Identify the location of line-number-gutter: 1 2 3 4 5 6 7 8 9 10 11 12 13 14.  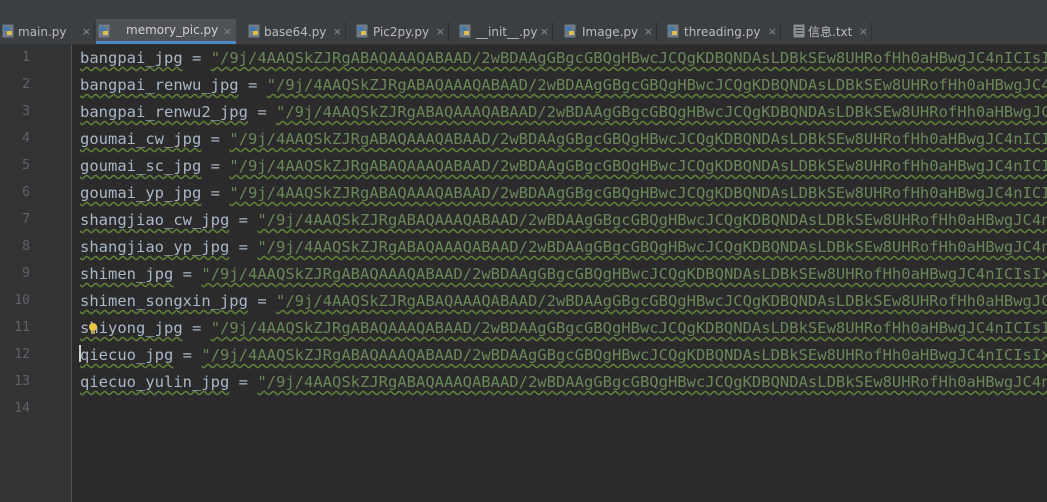
(36, 273).